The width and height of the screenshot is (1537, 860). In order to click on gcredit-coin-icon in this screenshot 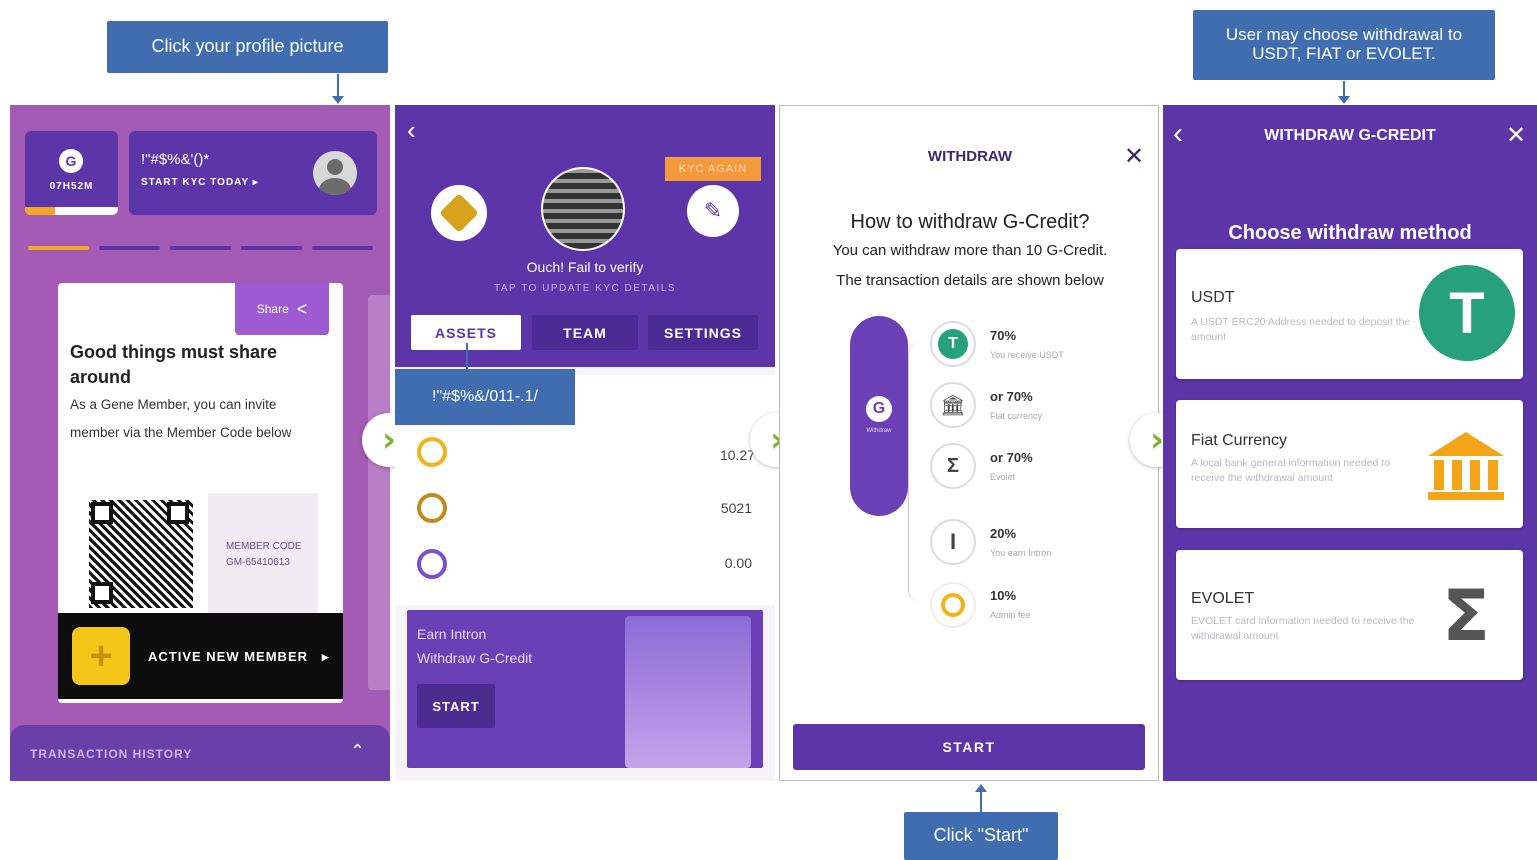, I will do `click(432, 452)`.